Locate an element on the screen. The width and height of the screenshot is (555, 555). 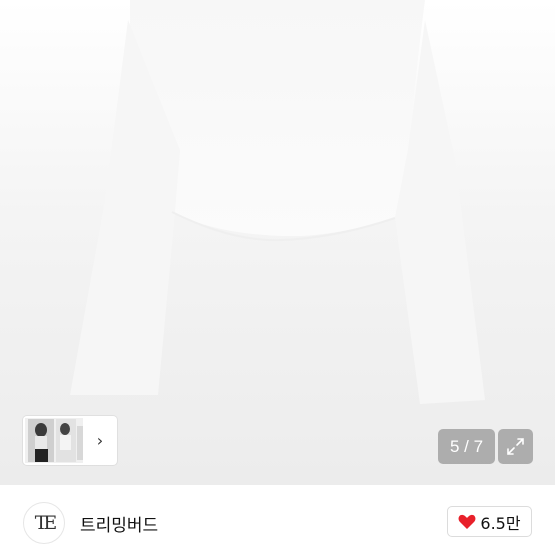
thumbnail-strip: › is located at coordinates (70, 440).